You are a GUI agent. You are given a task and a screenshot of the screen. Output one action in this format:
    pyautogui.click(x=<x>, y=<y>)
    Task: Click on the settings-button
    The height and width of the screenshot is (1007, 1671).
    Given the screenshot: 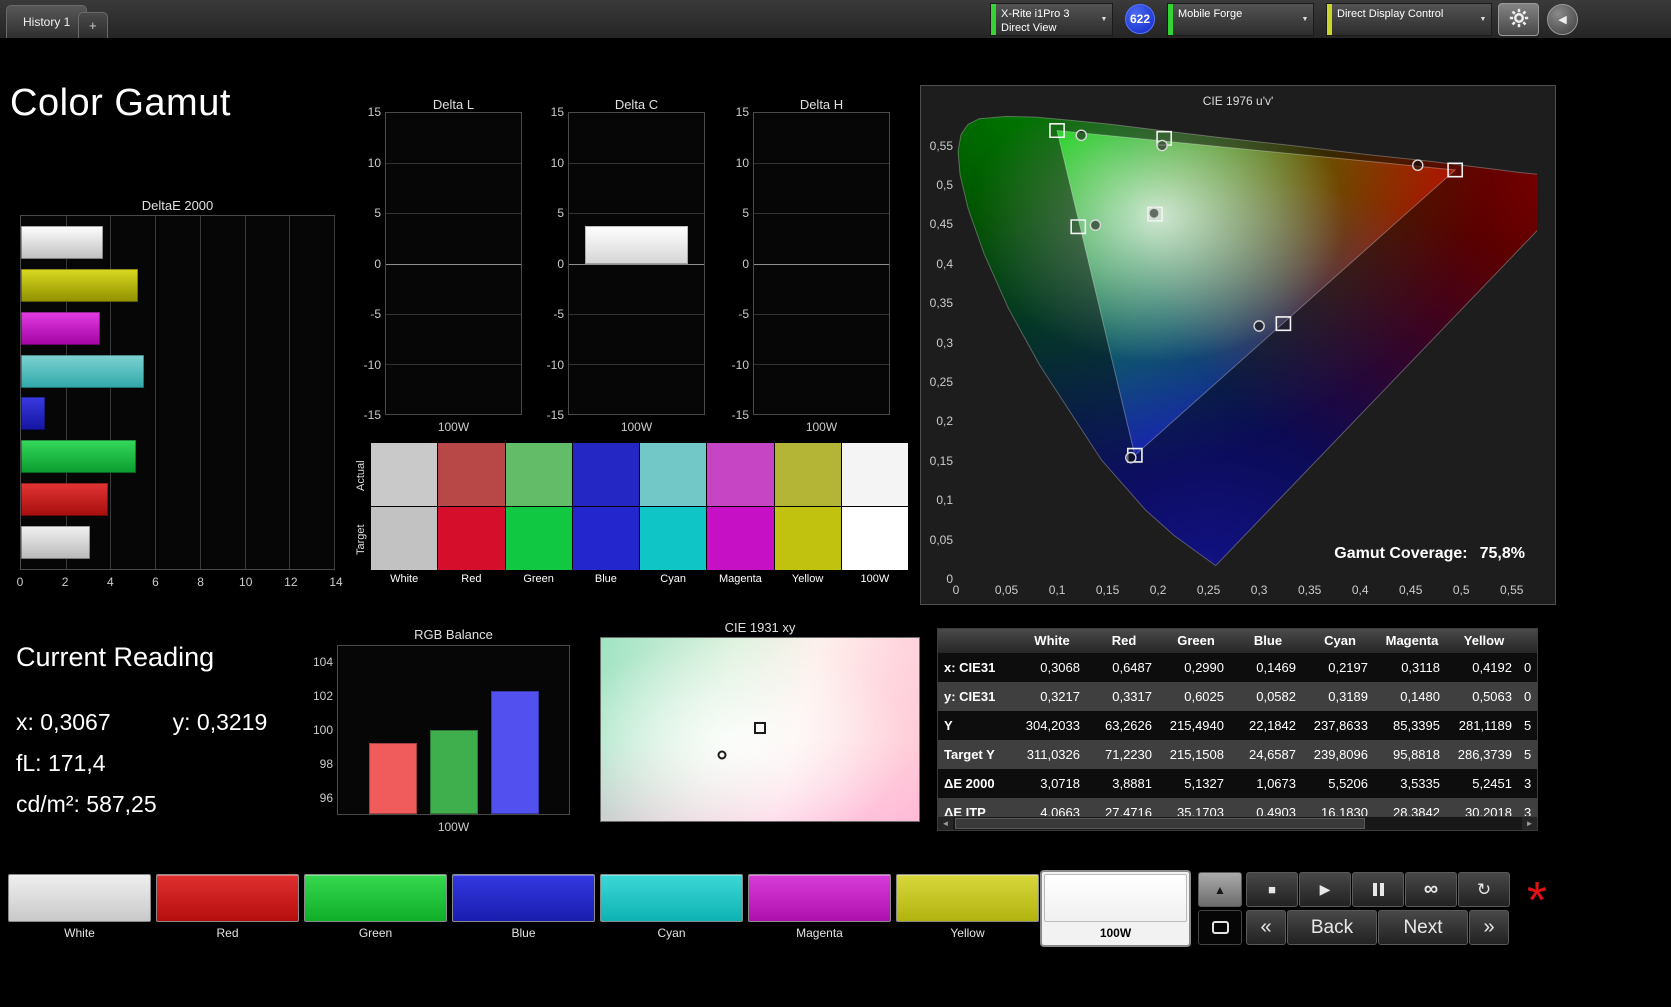 What is the action you would take?
    pyautogui.click(x=1518, y=19)
    